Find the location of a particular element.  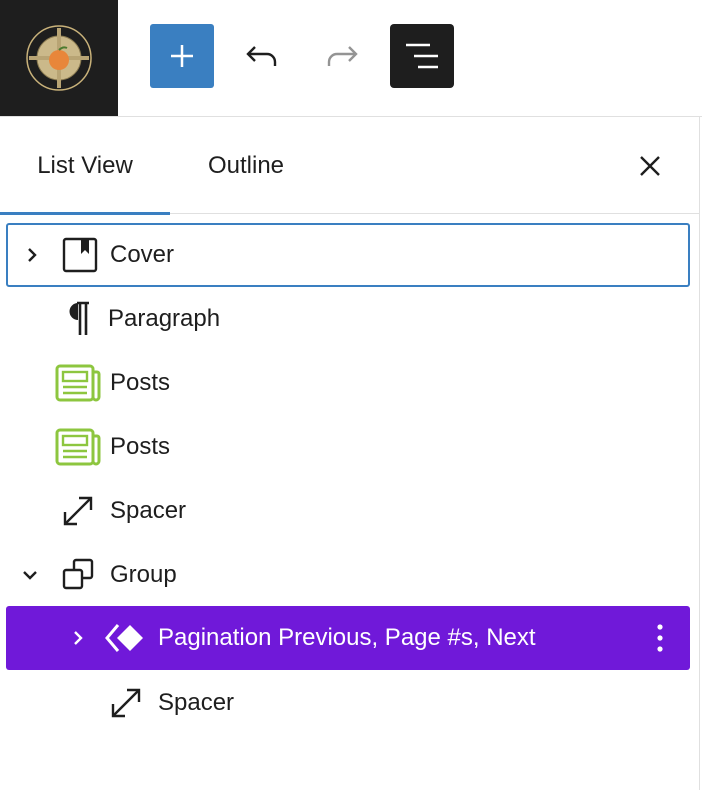

tree-row-label: Pagination Previous, Page #s, Next is located at coordinates (347, 637).